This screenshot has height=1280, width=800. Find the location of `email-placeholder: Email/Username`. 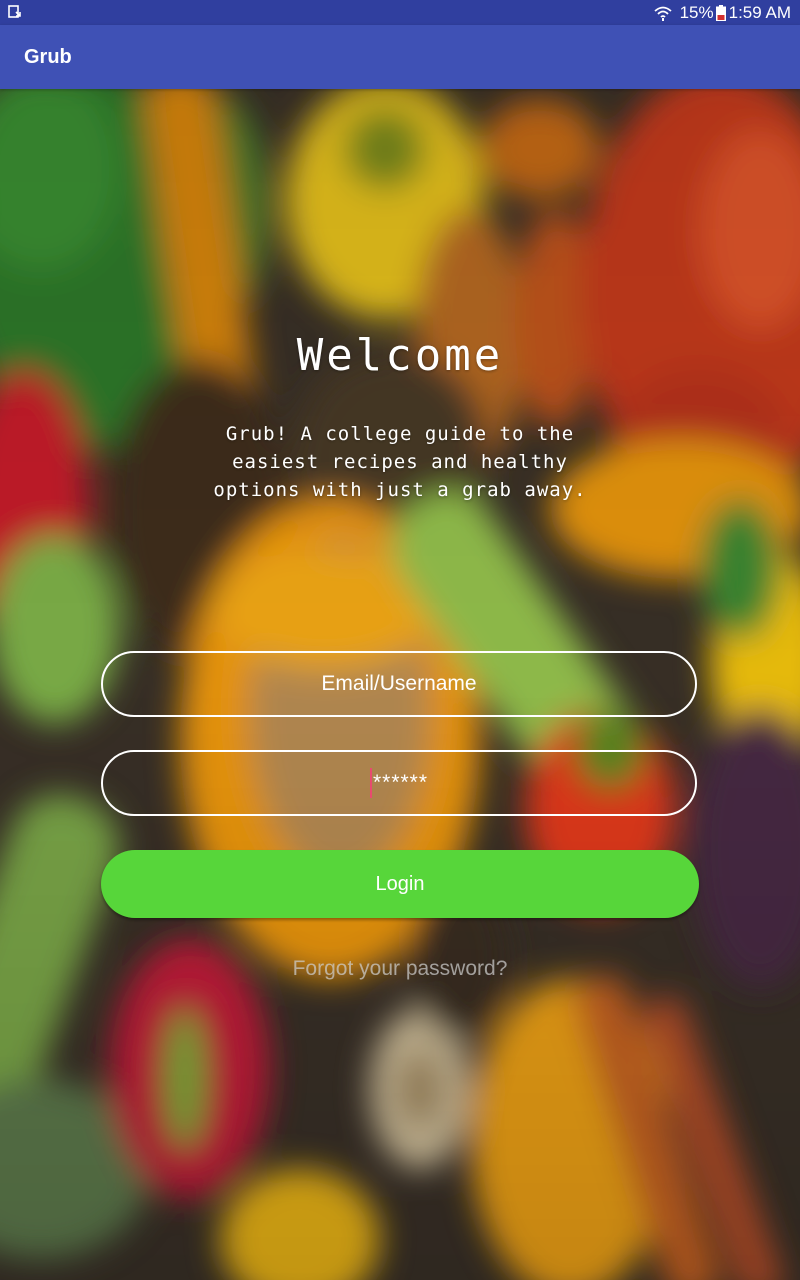

email-placeholder: Email/Username is located at coordinates (399, 683).